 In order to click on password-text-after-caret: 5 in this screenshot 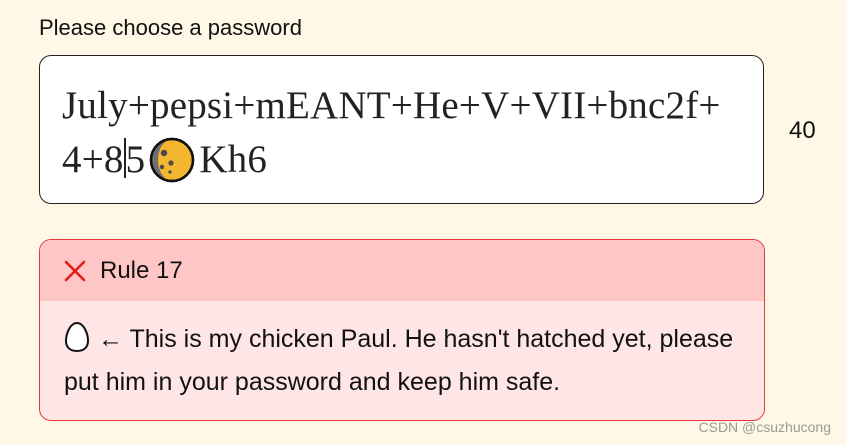, I will do `click(135, 159)`.